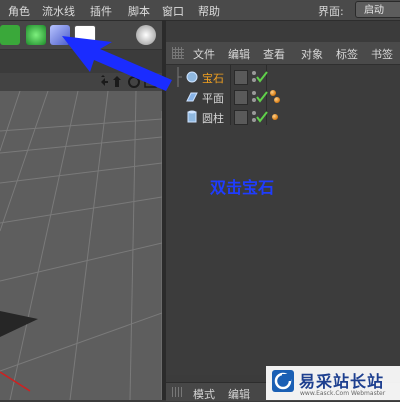  What do you see at coordinates (117, 63) in the screenshot?
I see `pointer-arrow-icon` at bounding box center [117, 63].